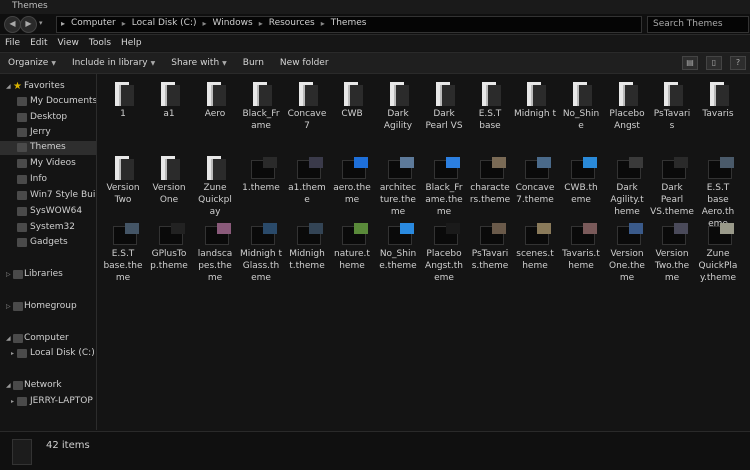 The image size is (750, 470). Describe the element at coordinates (535, 99) in the screenshot. I see `folder-item: Midnigh t` at that location.